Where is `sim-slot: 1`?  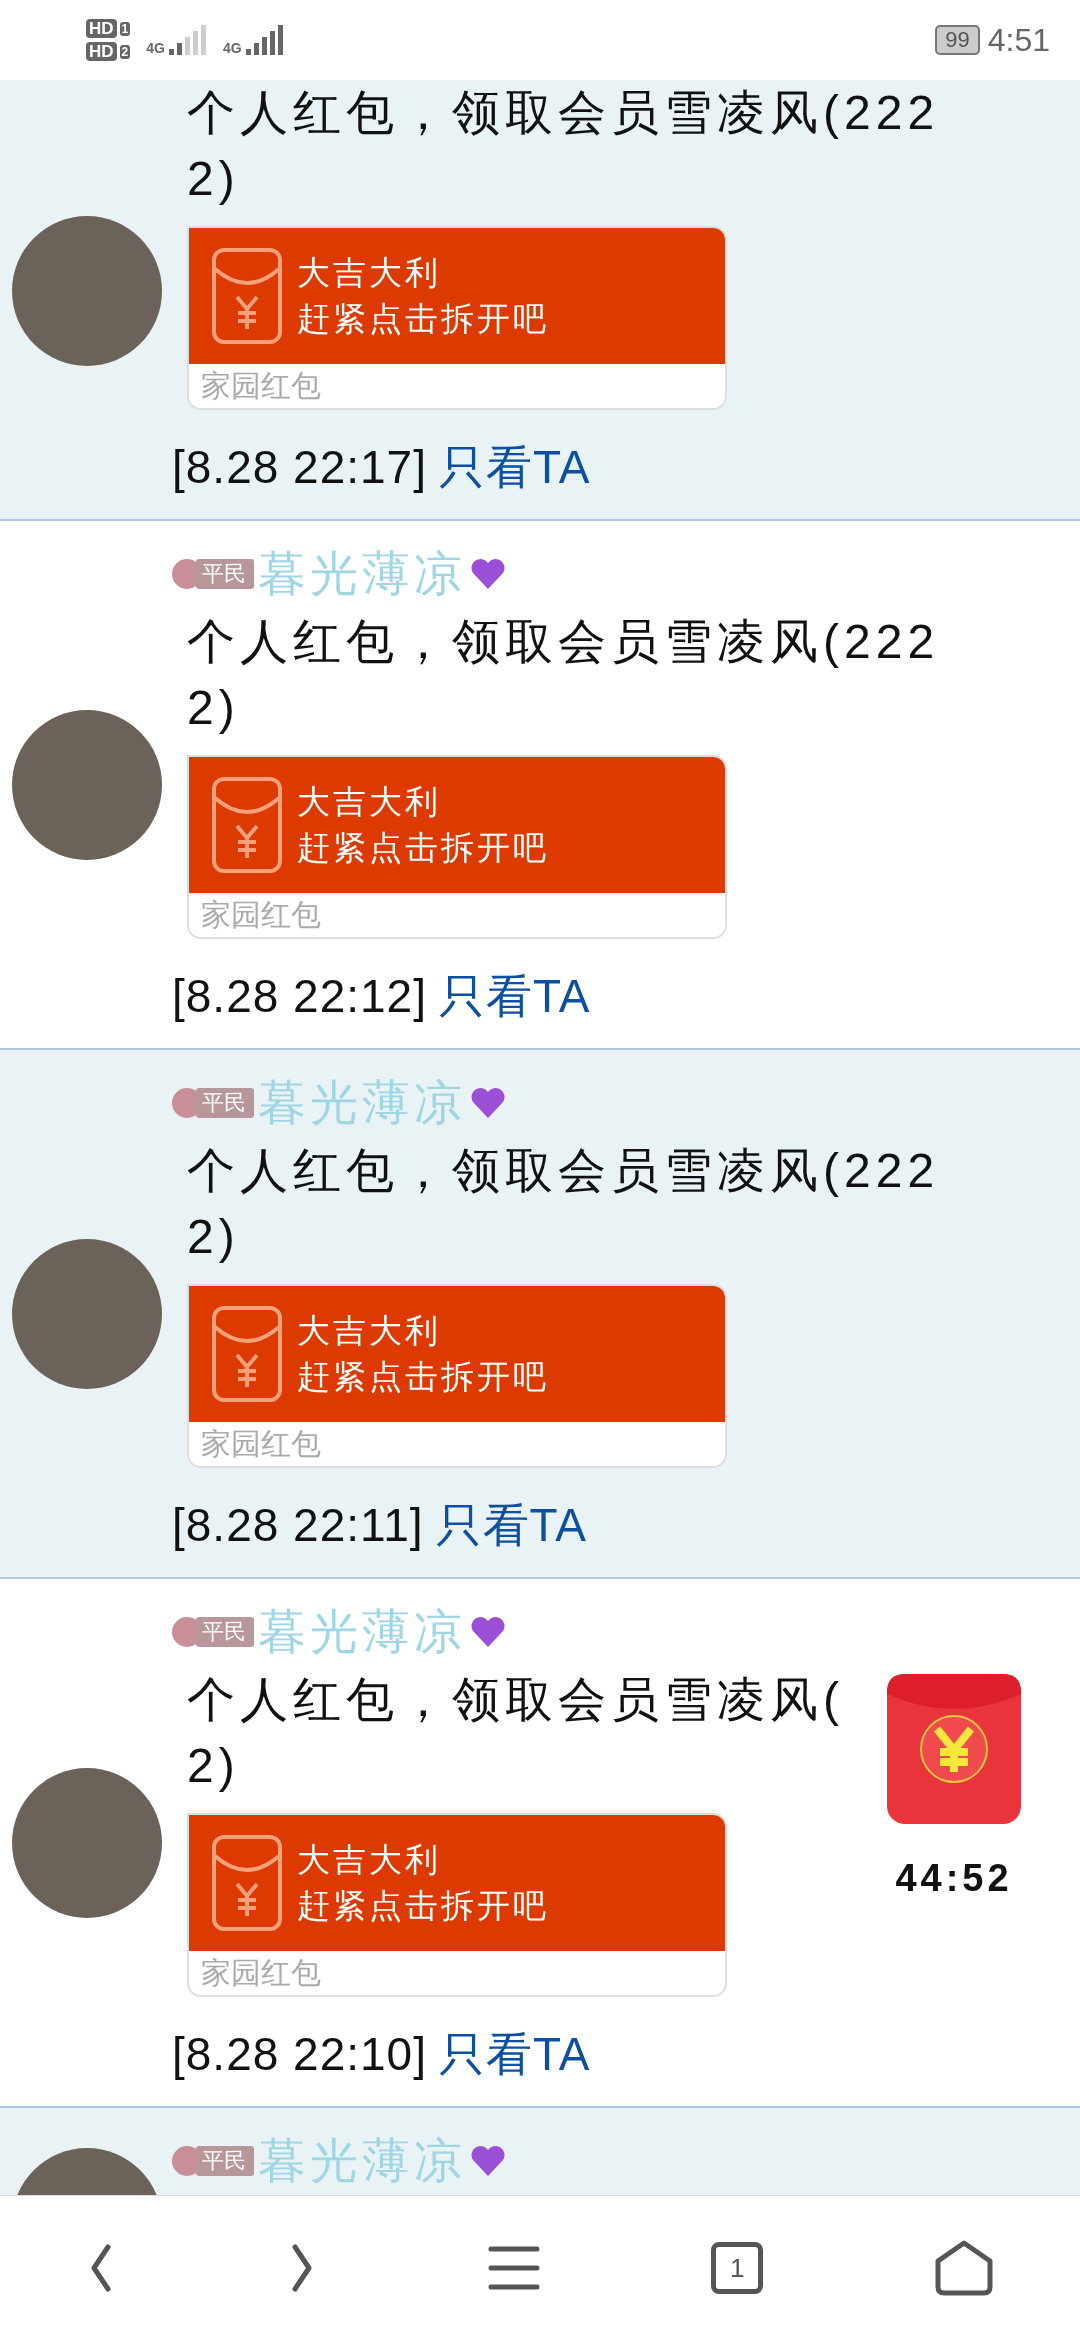
sim-slot: 1 is located at coordinates (125, 28).